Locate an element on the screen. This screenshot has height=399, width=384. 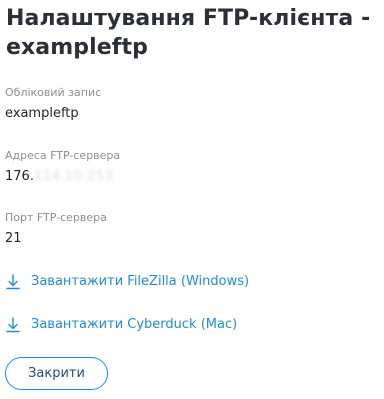
download-filezilla-label: Завантажити FileZilla (Windows) is located at coordinates (140, 281).